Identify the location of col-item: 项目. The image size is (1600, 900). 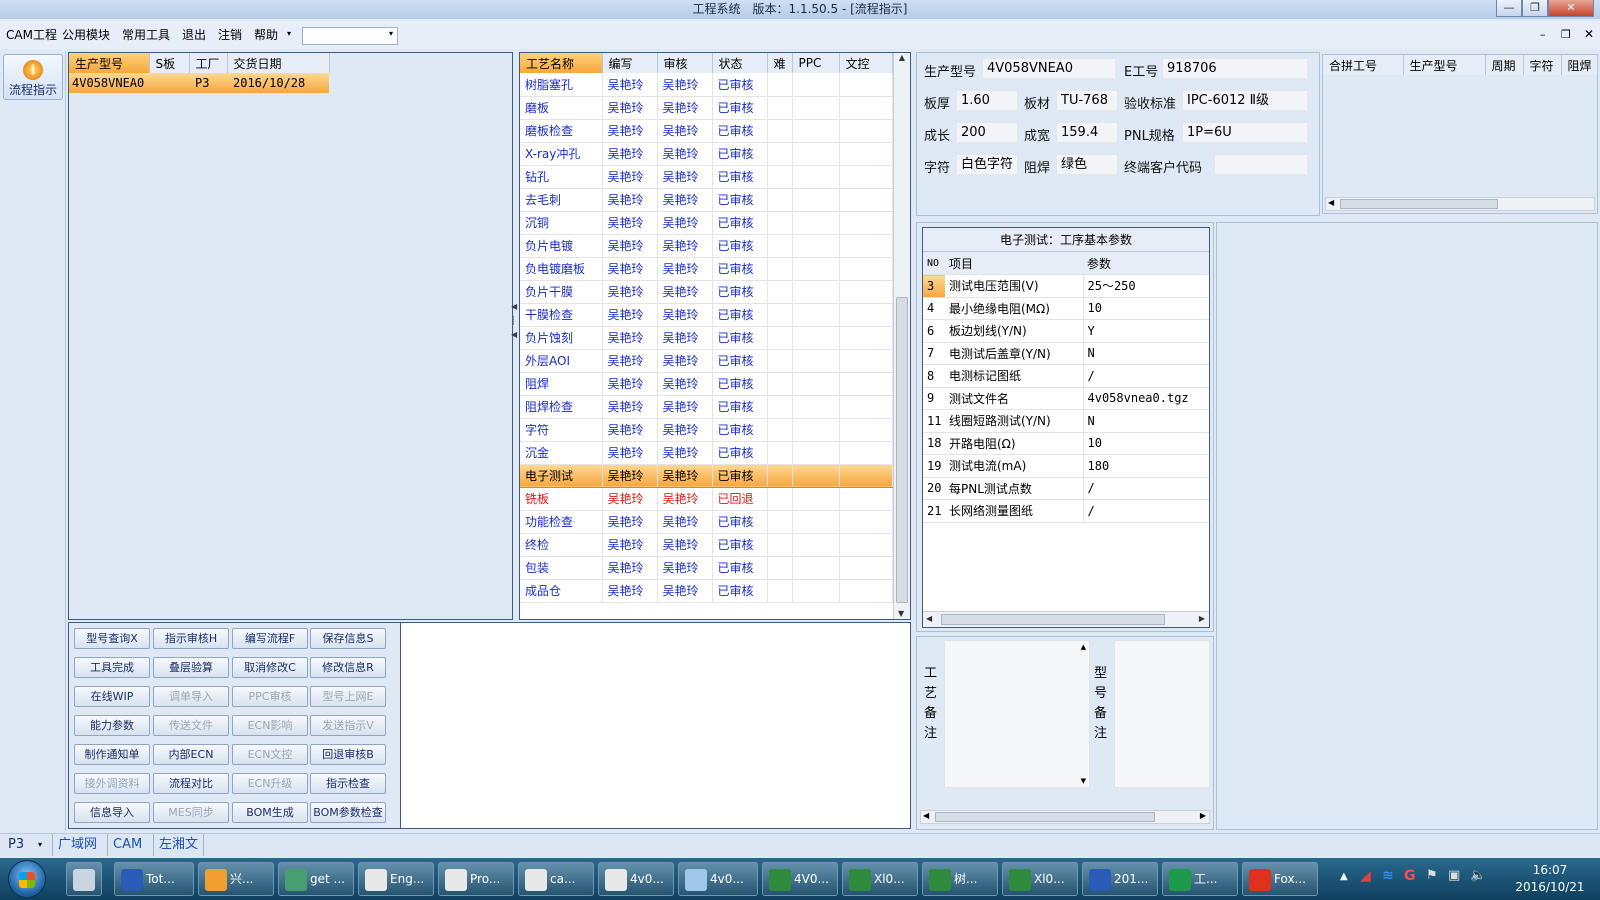
(1014, 263).